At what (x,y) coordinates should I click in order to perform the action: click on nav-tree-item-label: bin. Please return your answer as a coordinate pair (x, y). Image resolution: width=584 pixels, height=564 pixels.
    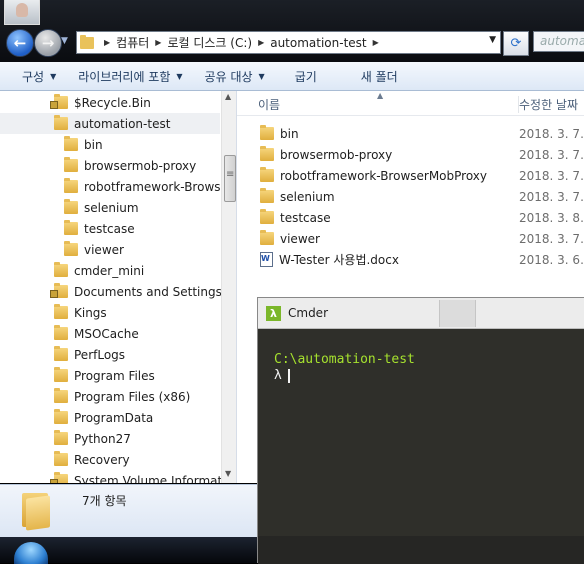
    Looking at the image, I should click on (93, 144).